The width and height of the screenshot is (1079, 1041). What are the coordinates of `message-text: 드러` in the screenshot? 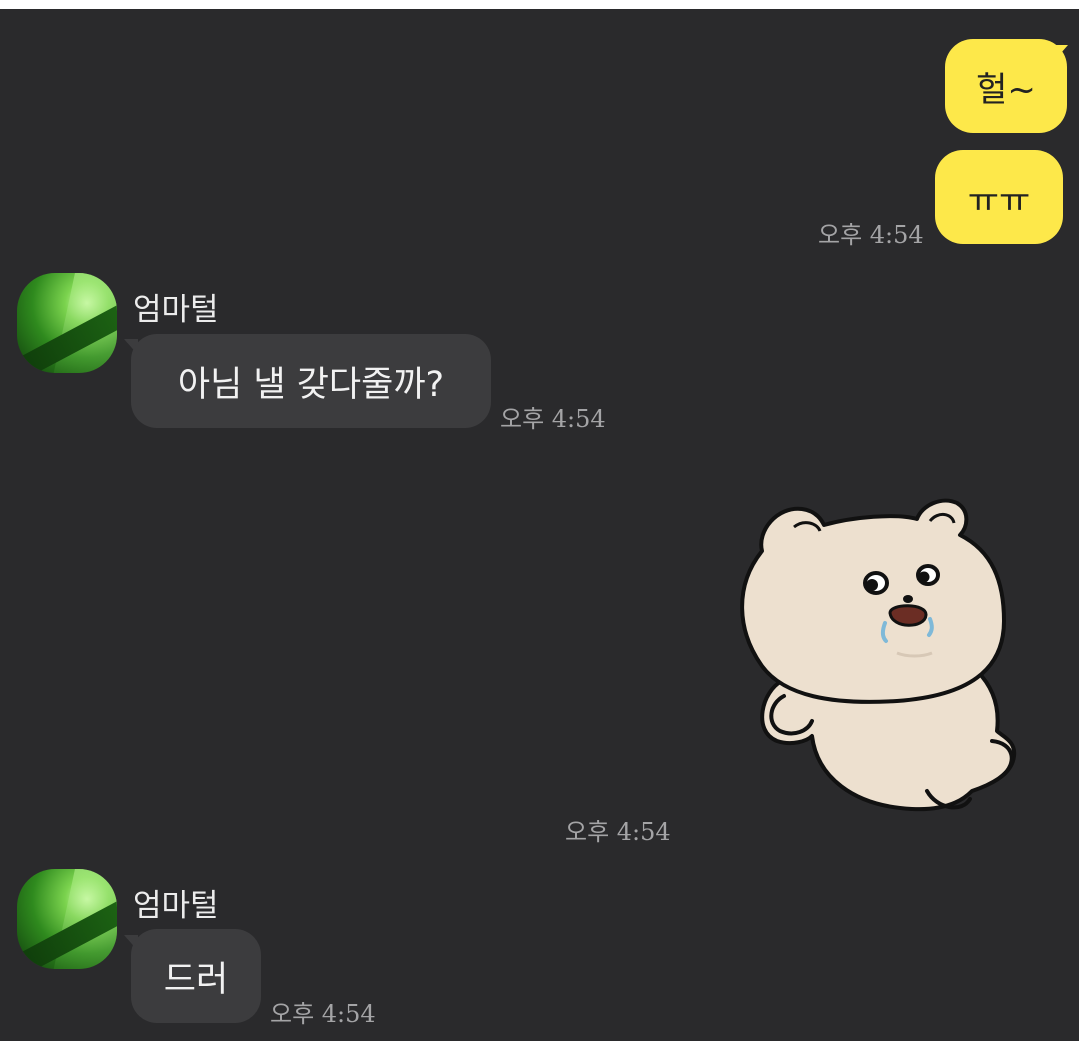 It's located at (196, 979).